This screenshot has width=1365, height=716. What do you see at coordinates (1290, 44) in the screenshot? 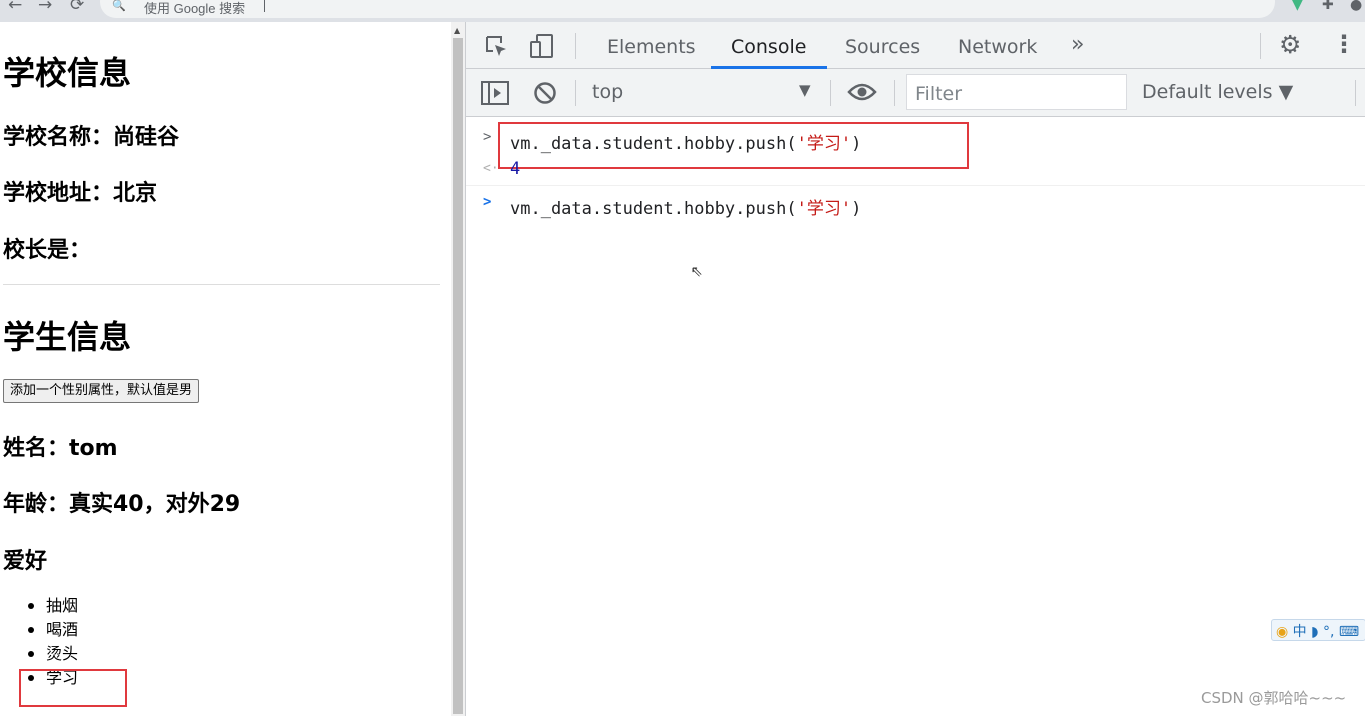
I see `settings-icon: ⚙` at bounding box center [1290, 44].